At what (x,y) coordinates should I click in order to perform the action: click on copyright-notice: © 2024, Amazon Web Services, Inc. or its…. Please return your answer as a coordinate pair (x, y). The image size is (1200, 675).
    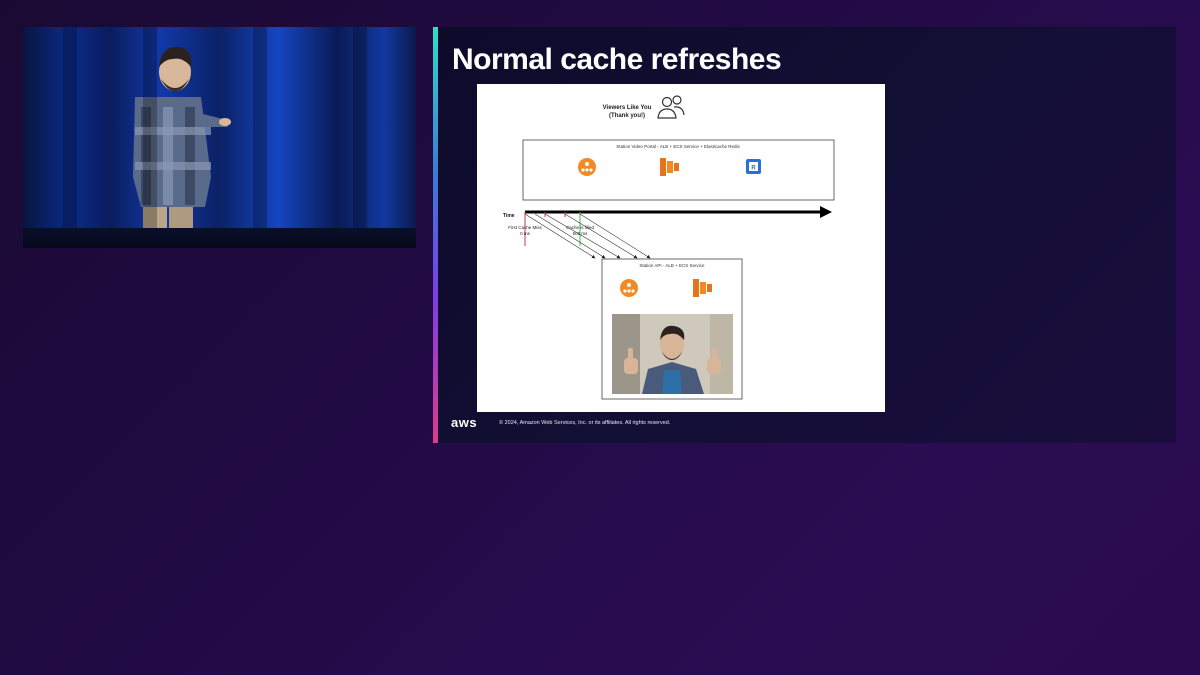
    Looking at the image, I should click on (585, 423).